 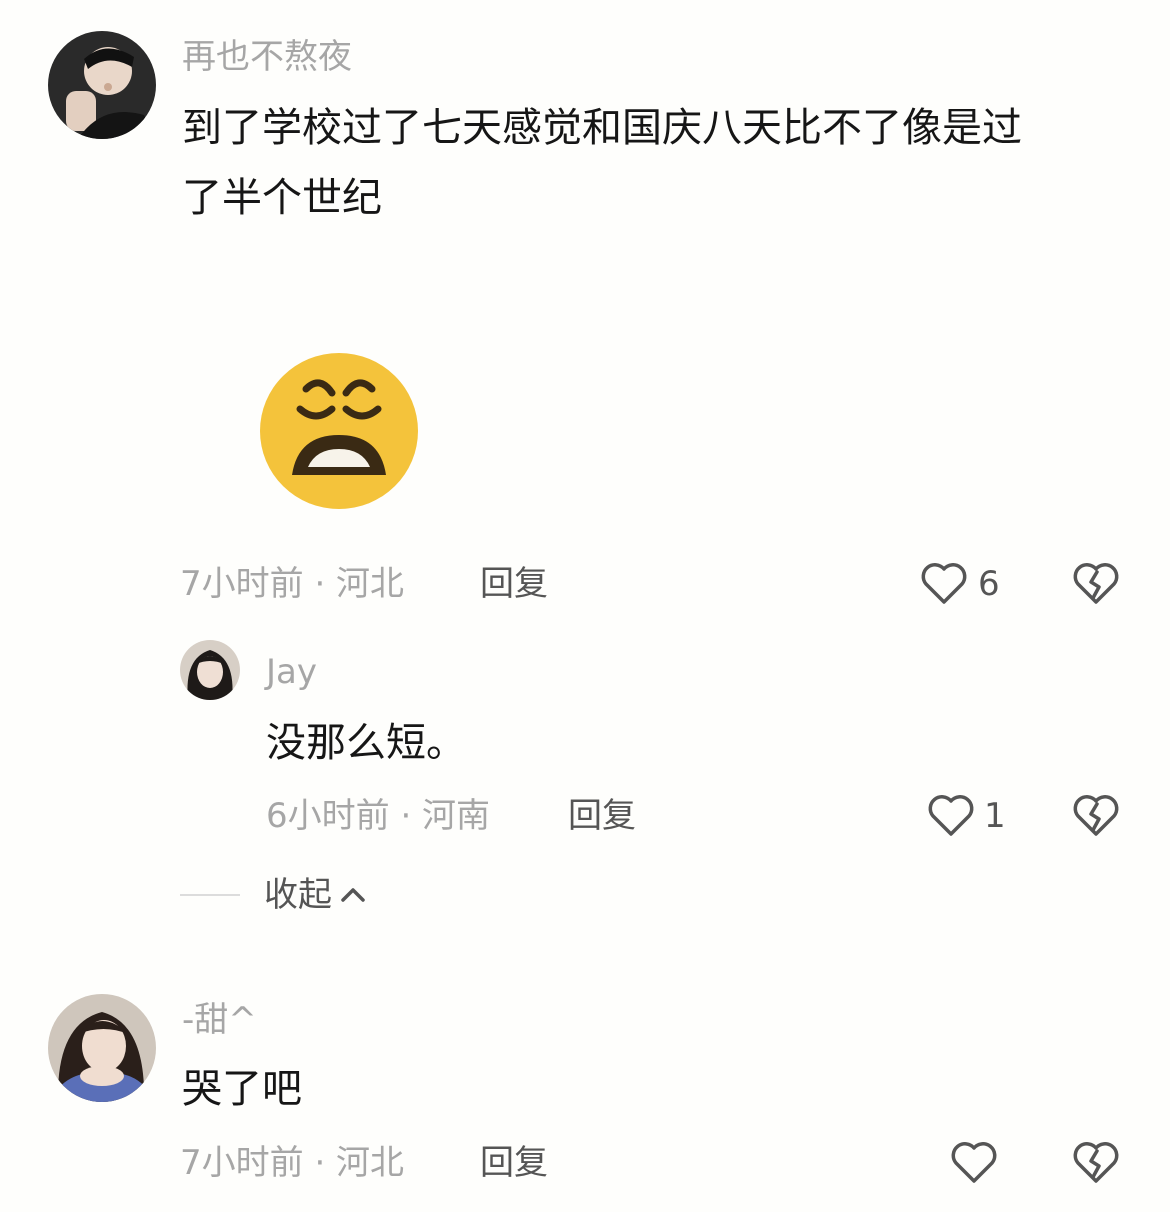 What do you see at coordinates (210, 895) in the screenshot?
I see `collapse-divider` at bounding box center [210, 895].